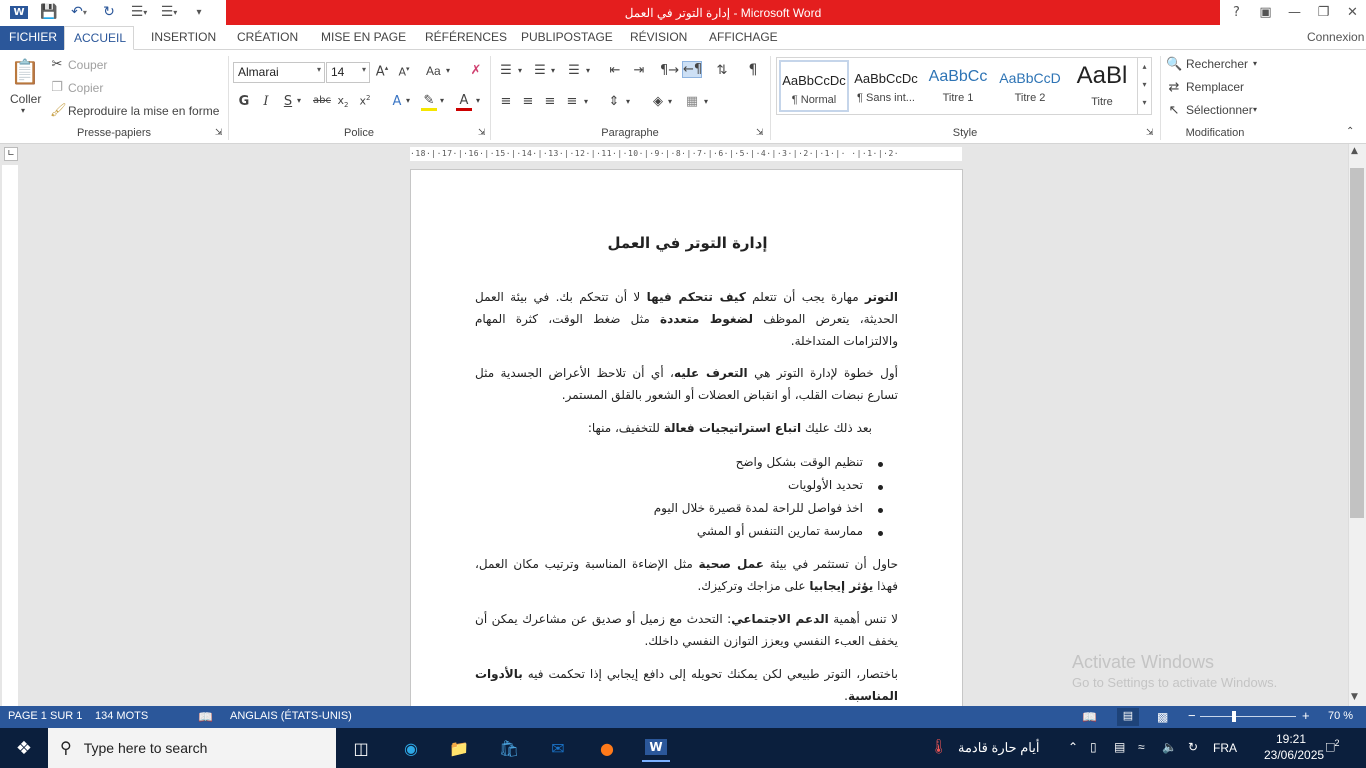  I want to click on change-case-dropdown-icon: ▾, so click(448, 70).